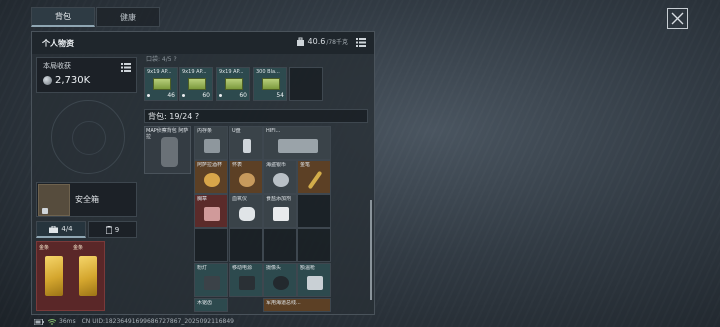  Describe the element at coordinates (212, 214) in the screenshot. I see `badge-icon` at that location.